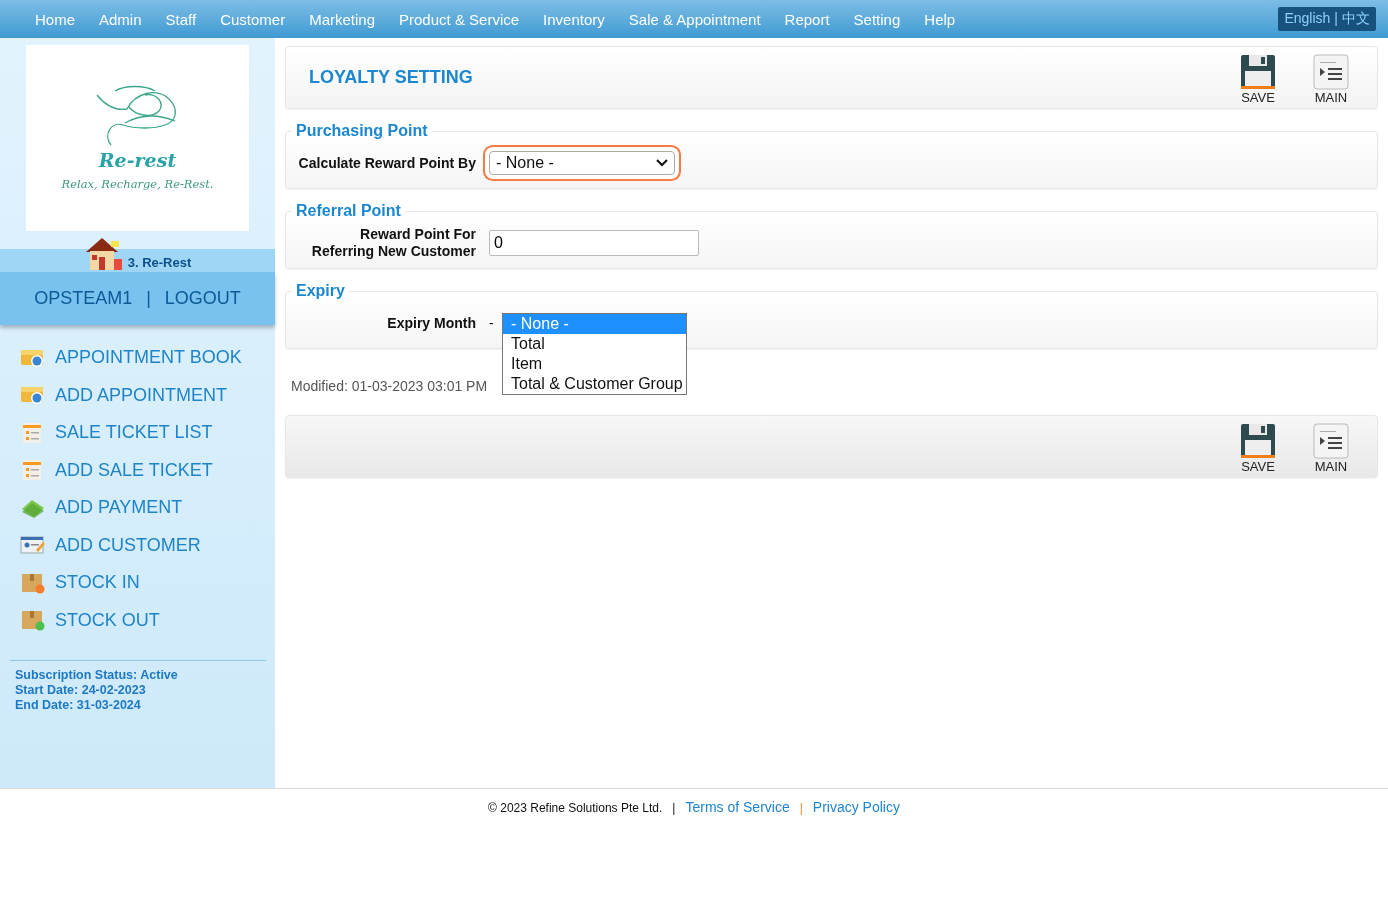 This screenshot has height=902, width=1388. What do you see at coordinates (97, 583) in the screenshot?
I see `sidebar-menu-link: STOCK IN` at bounding box center [97, 583].